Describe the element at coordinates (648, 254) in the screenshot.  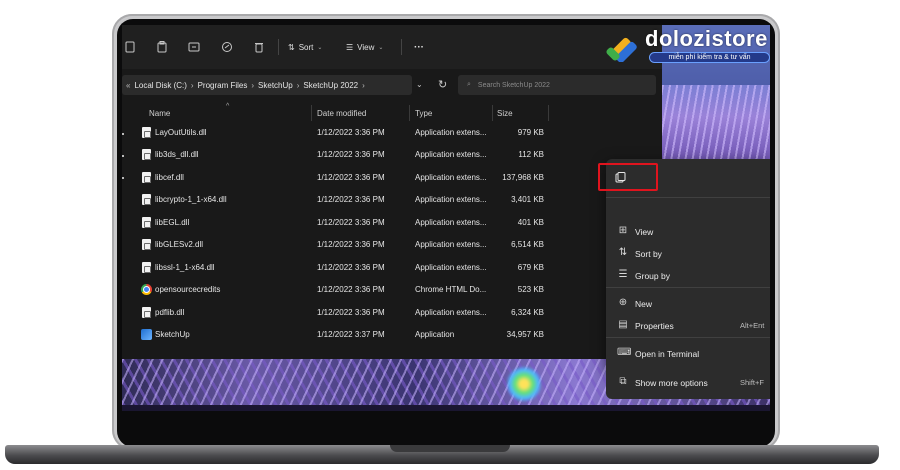
I see `menu-item-label: Sort by` at that location.